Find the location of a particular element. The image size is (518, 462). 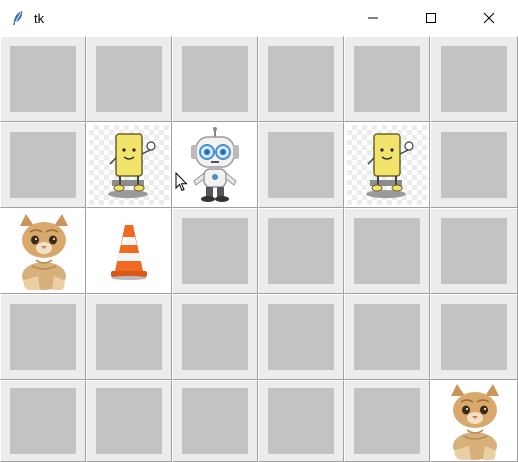

minimize-icon is located at coordinates (373, 18).